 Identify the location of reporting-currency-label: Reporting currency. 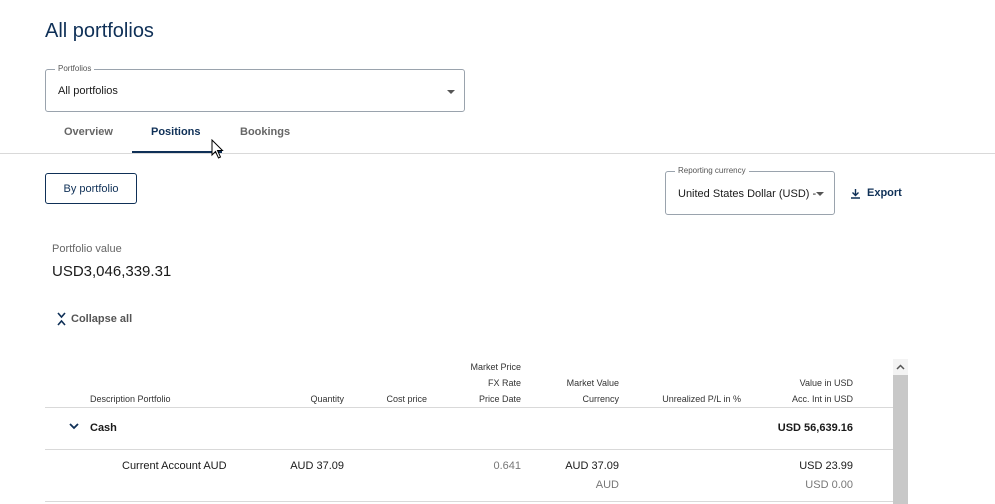
(712, 170).